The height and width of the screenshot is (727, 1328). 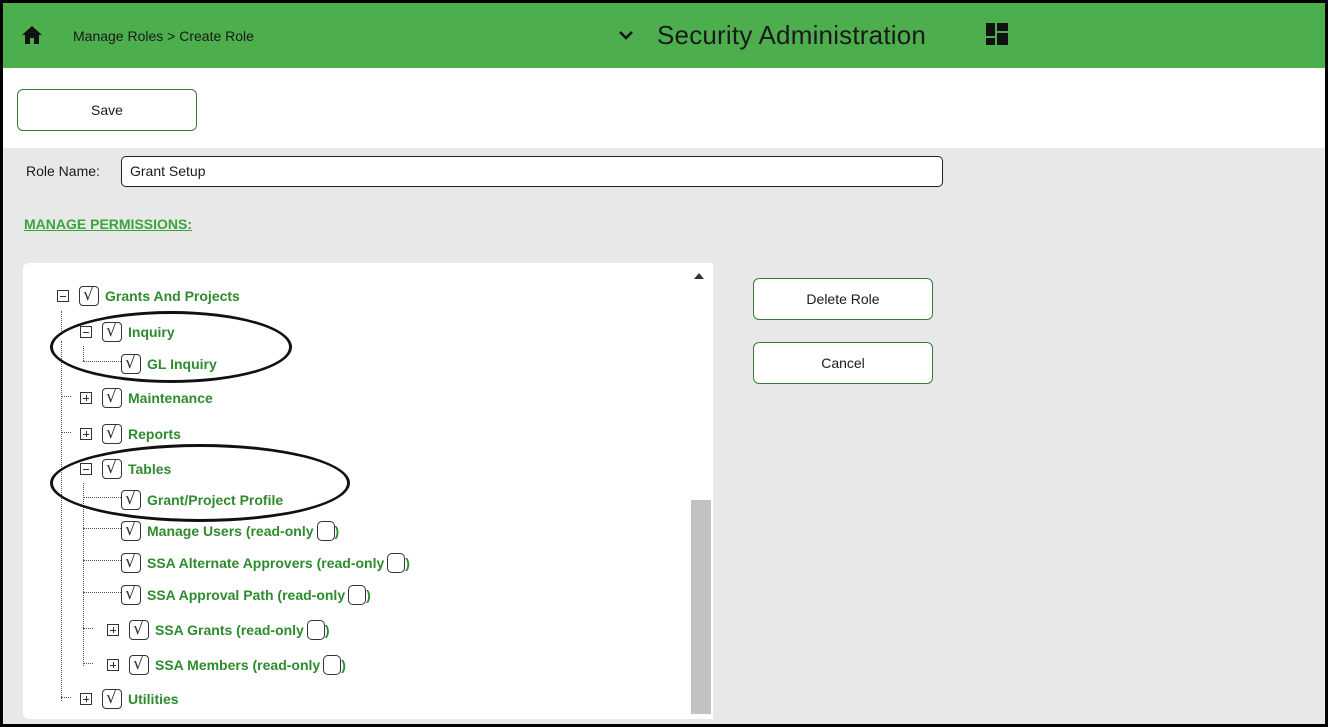 What do you see at coordinates (238, 665) in the screenshot?
I see `tree-node-label: SSA Members (read-only` at bounding box center [238, 665].